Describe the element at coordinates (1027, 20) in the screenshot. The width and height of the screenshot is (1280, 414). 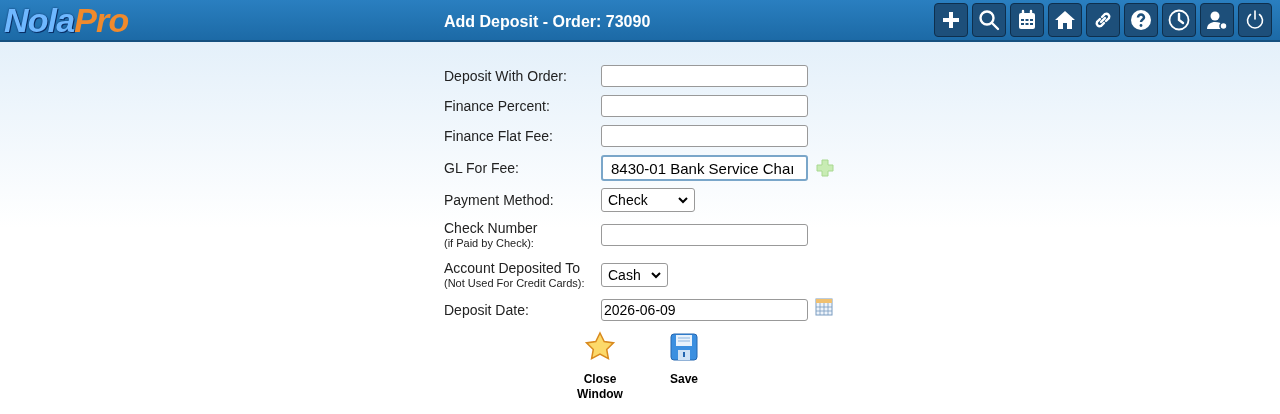
I see `calendar-button` at that location.